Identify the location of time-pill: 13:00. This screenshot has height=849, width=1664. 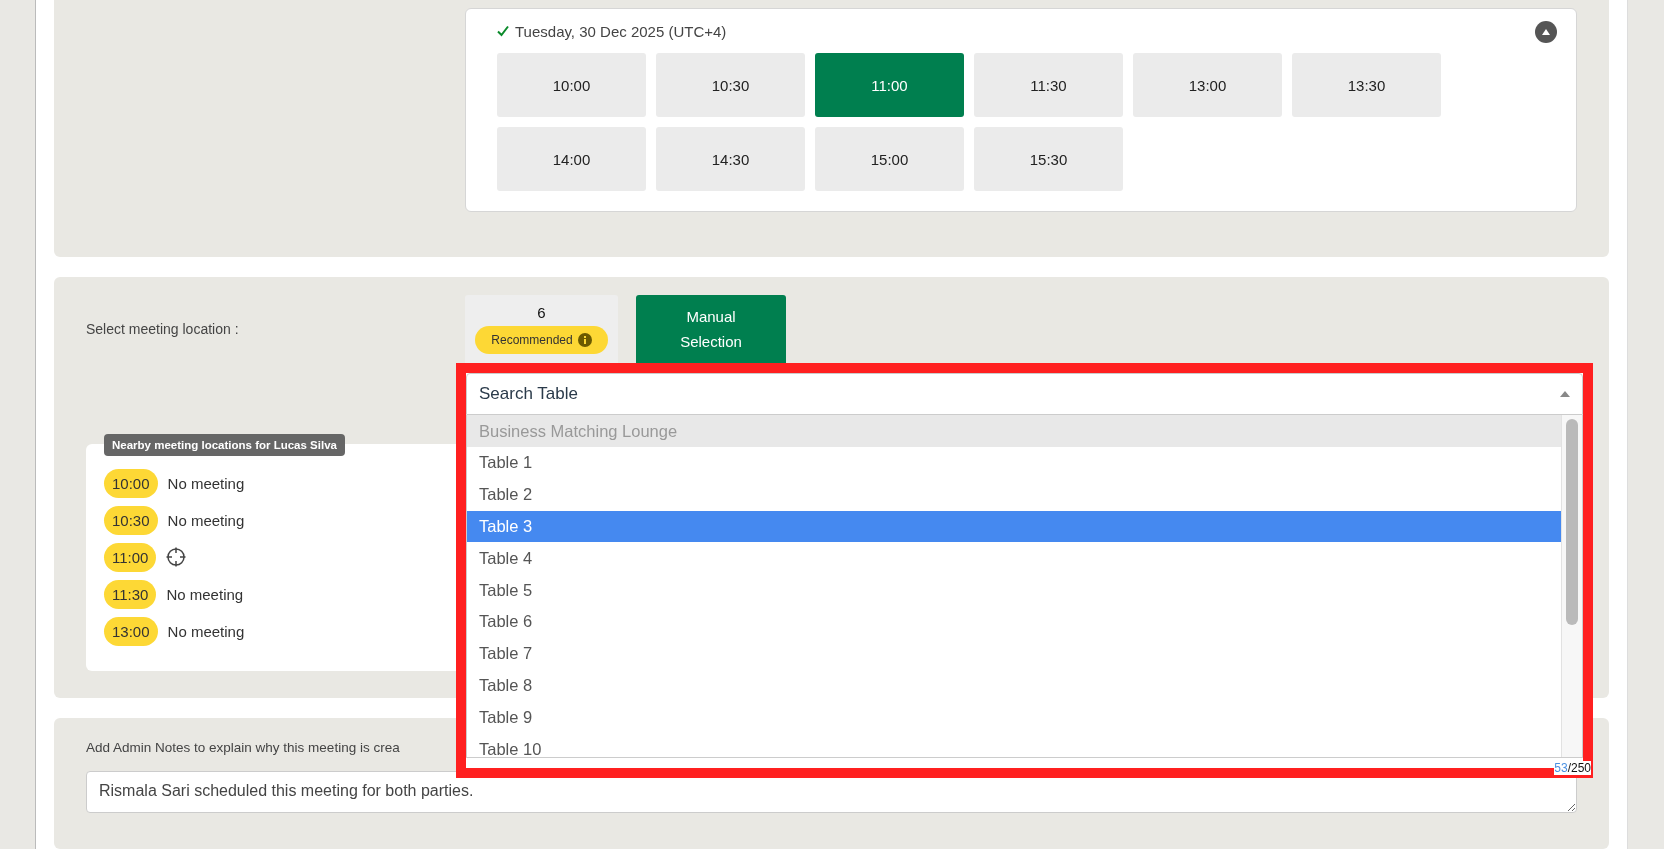
(131, 631).